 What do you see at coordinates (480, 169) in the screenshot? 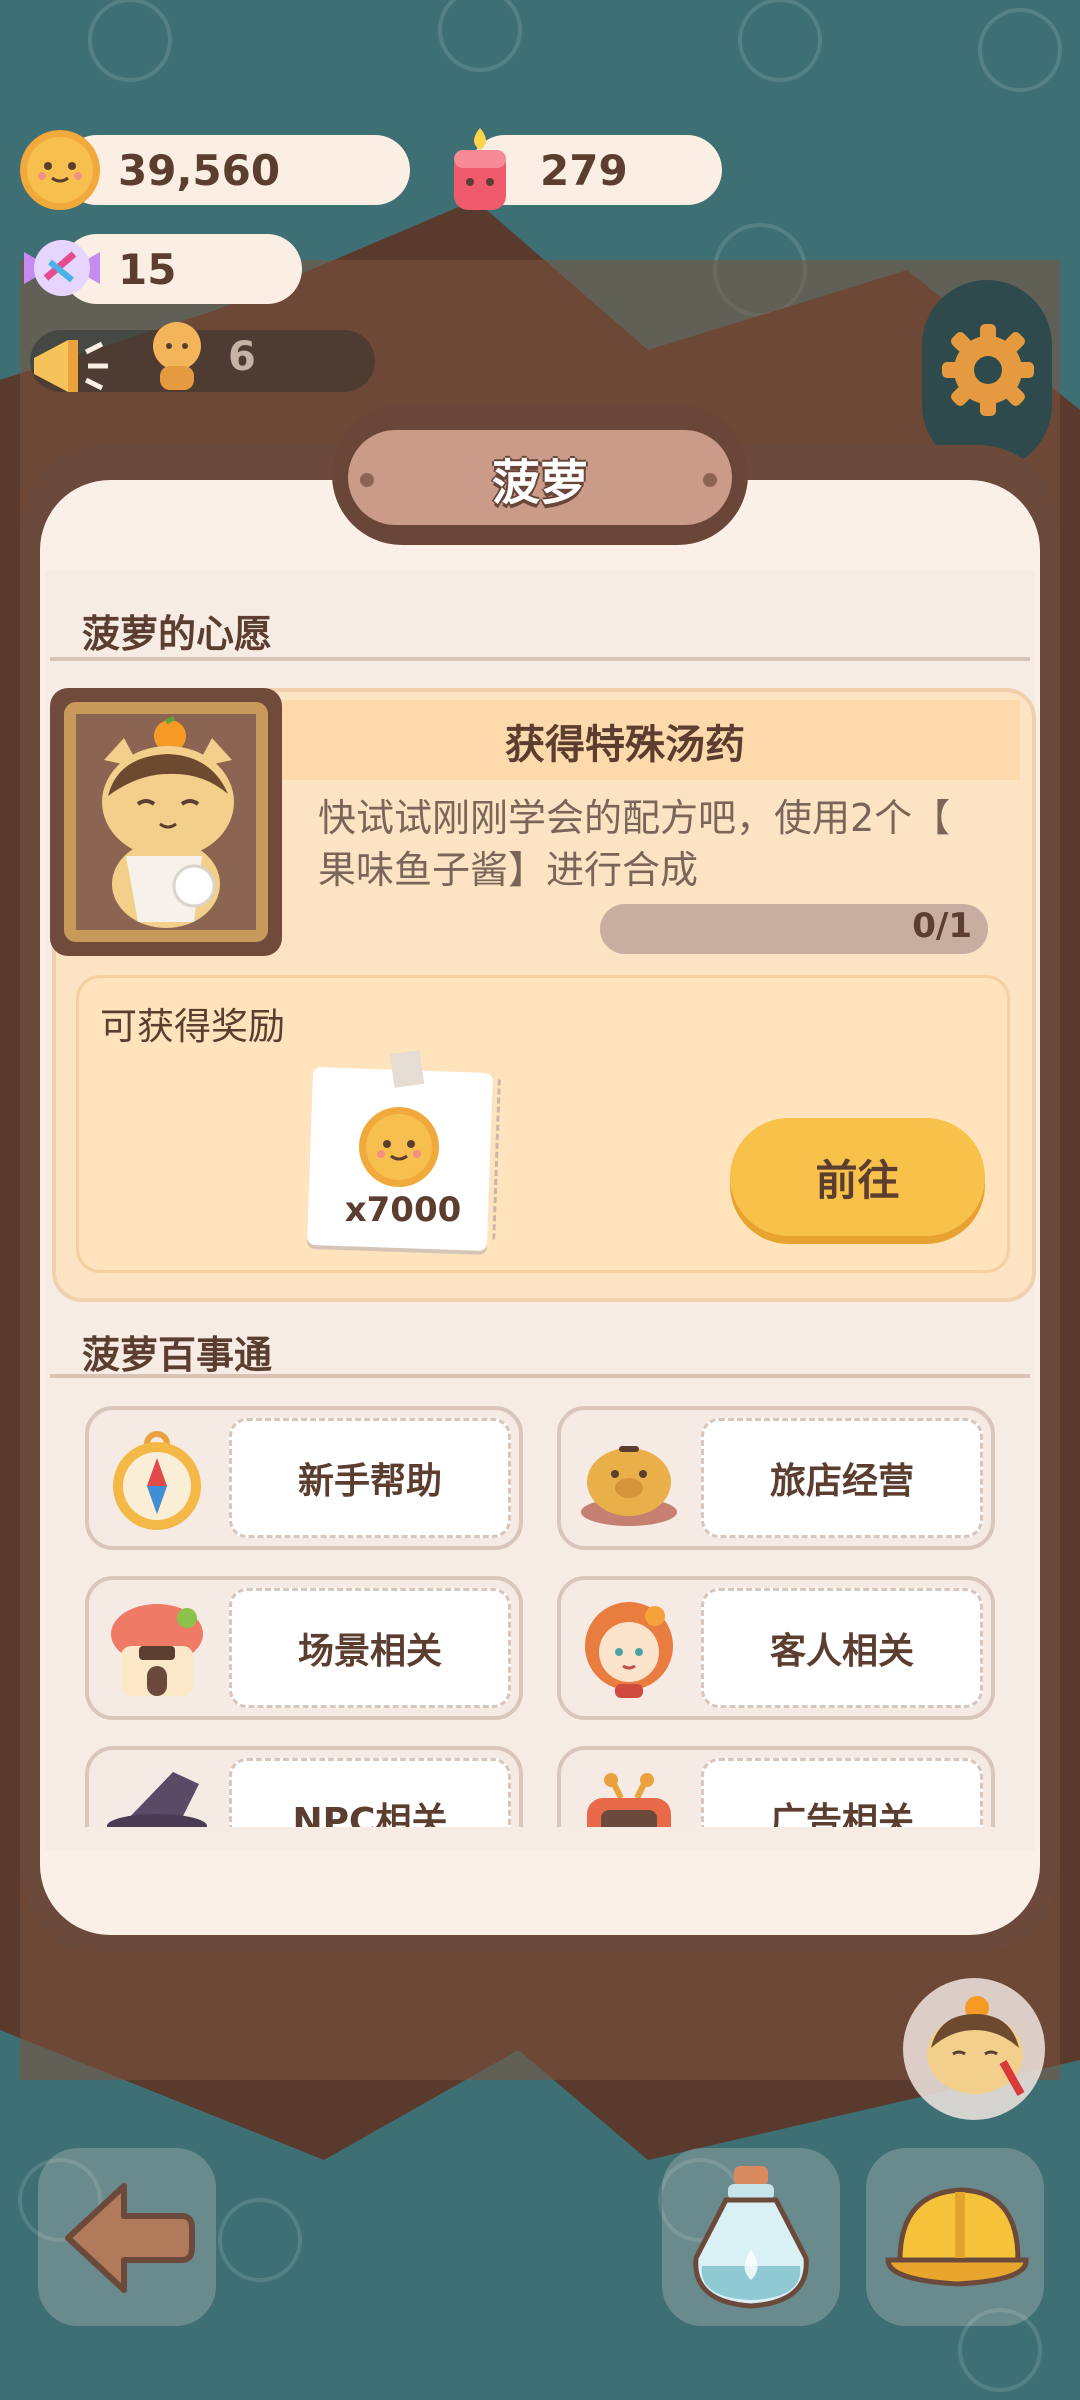
I see `candle-icon` at bounding box center [480, 169].